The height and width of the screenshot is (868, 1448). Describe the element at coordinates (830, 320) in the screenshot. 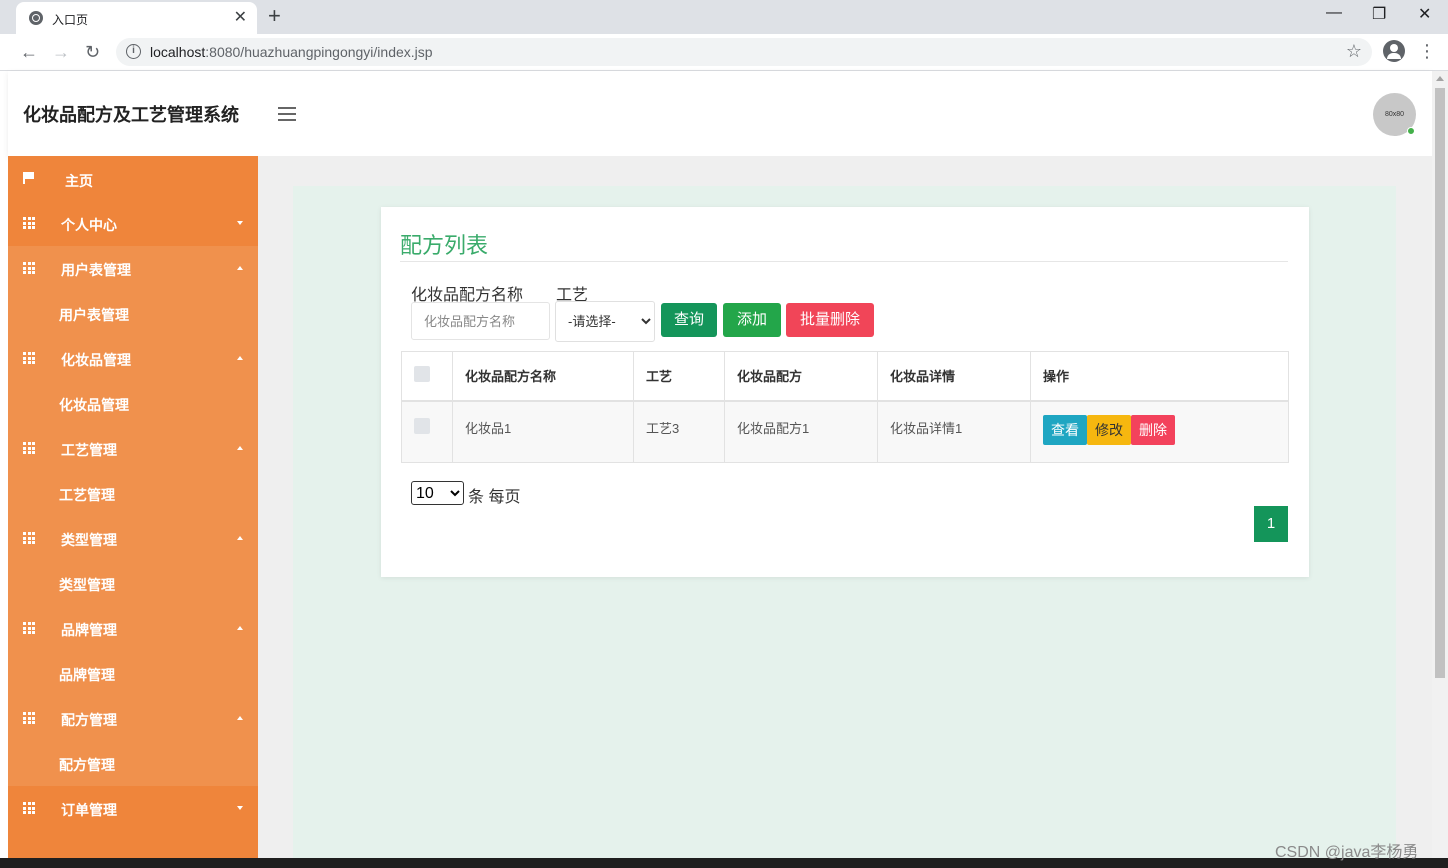

I see `batch-delete-button: 批量删除` at that location.